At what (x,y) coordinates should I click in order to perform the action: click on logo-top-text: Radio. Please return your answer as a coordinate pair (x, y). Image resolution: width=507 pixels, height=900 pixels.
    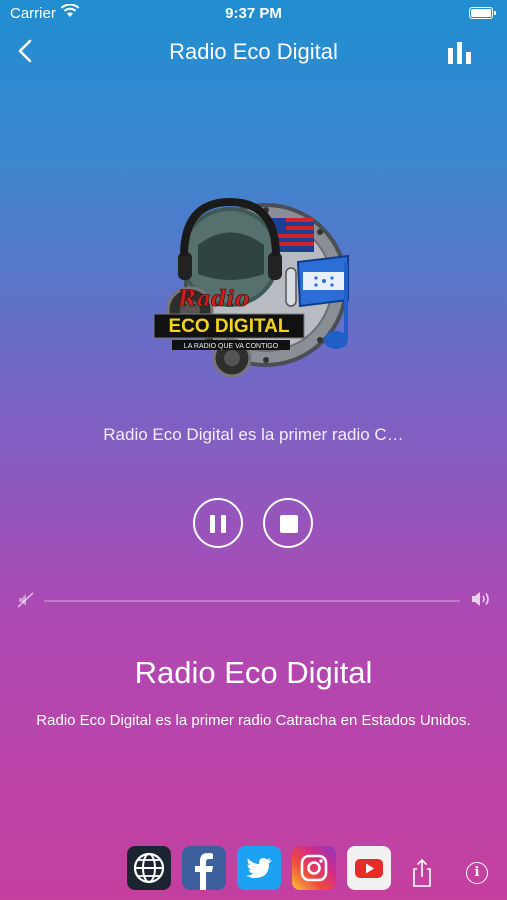
    Looking at the image, I should click on (213, 299).